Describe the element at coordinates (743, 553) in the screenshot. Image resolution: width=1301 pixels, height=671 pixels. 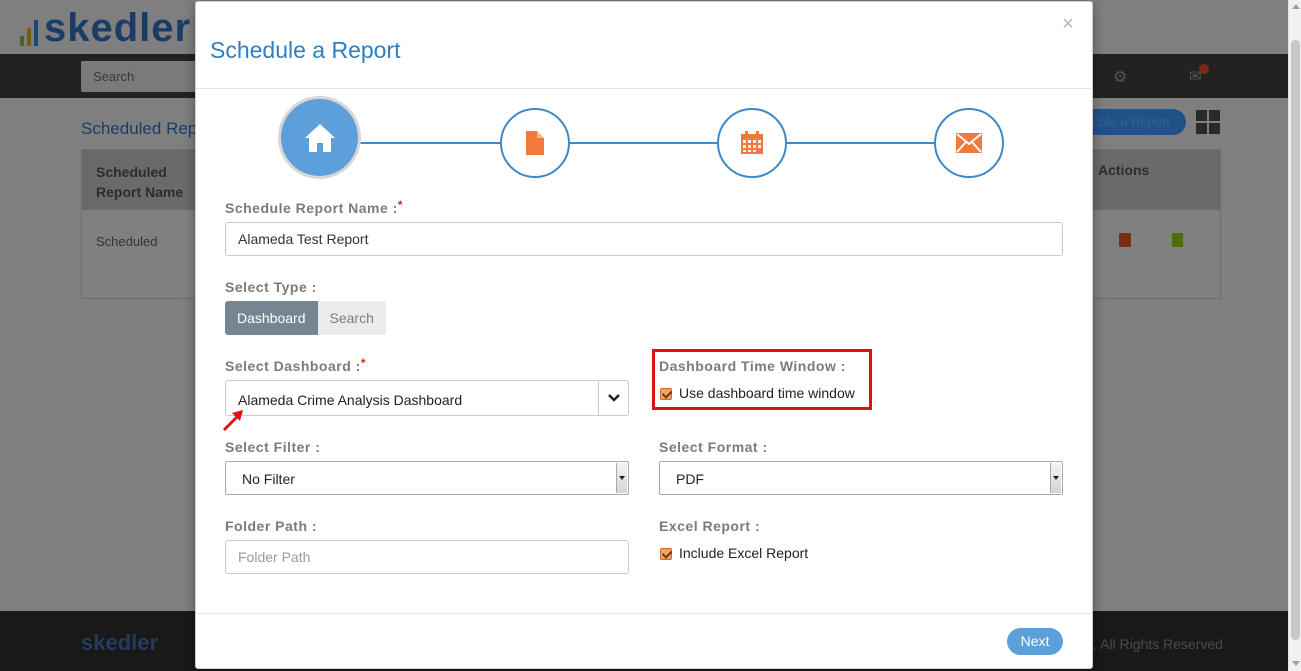
I see `excel-report-checkbox-label: Include Excel Report` at that location.